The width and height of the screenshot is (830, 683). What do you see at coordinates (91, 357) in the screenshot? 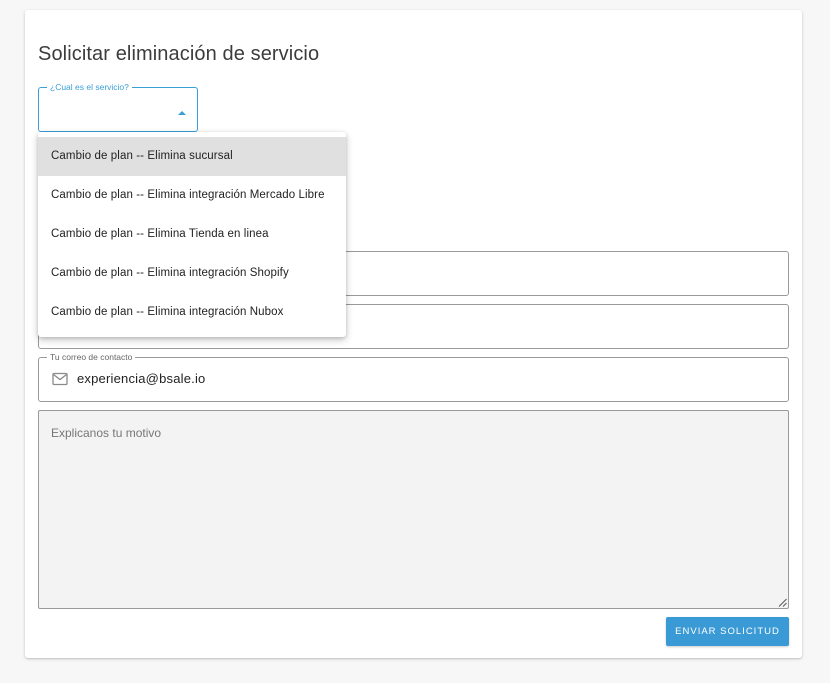
I see `email-field-label: Tu correo de contacto` at bounding box center [91, 357].